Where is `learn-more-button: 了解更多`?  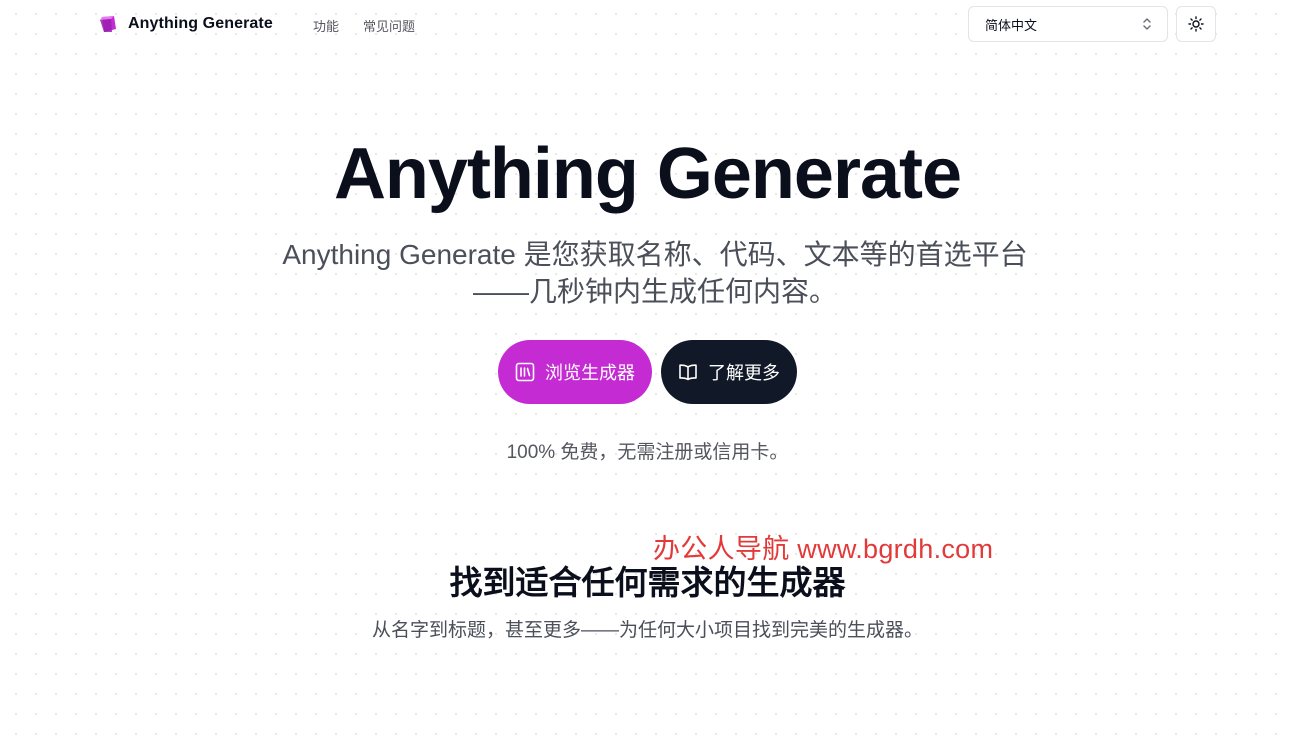 learn-more-button: 了解更多 is located at coordinates (729, 372).